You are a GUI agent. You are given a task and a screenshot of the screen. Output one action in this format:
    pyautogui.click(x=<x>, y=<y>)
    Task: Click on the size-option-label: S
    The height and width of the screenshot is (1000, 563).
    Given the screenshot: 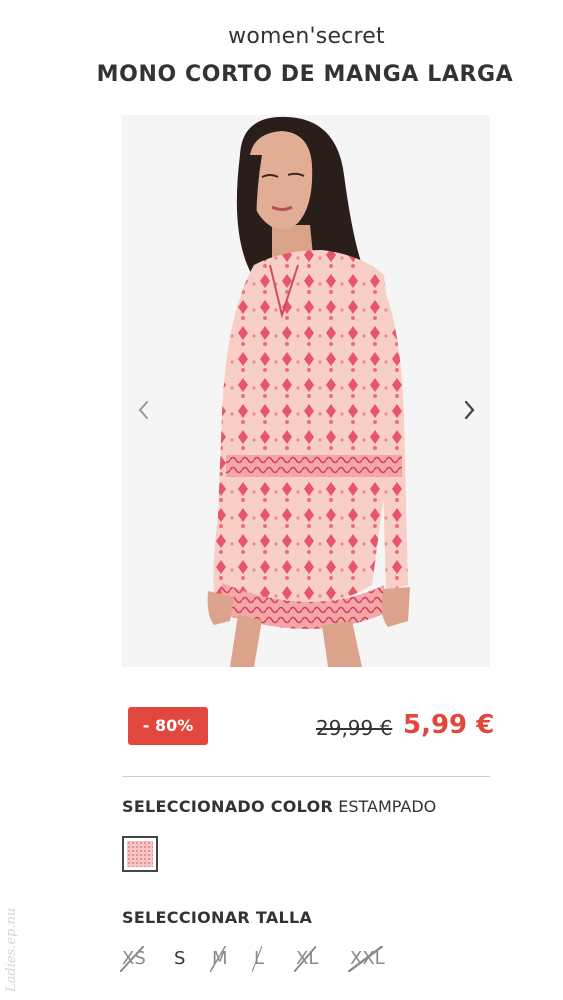 What is the action you would take?
    pyautogui.click(x=180, y=958)
    